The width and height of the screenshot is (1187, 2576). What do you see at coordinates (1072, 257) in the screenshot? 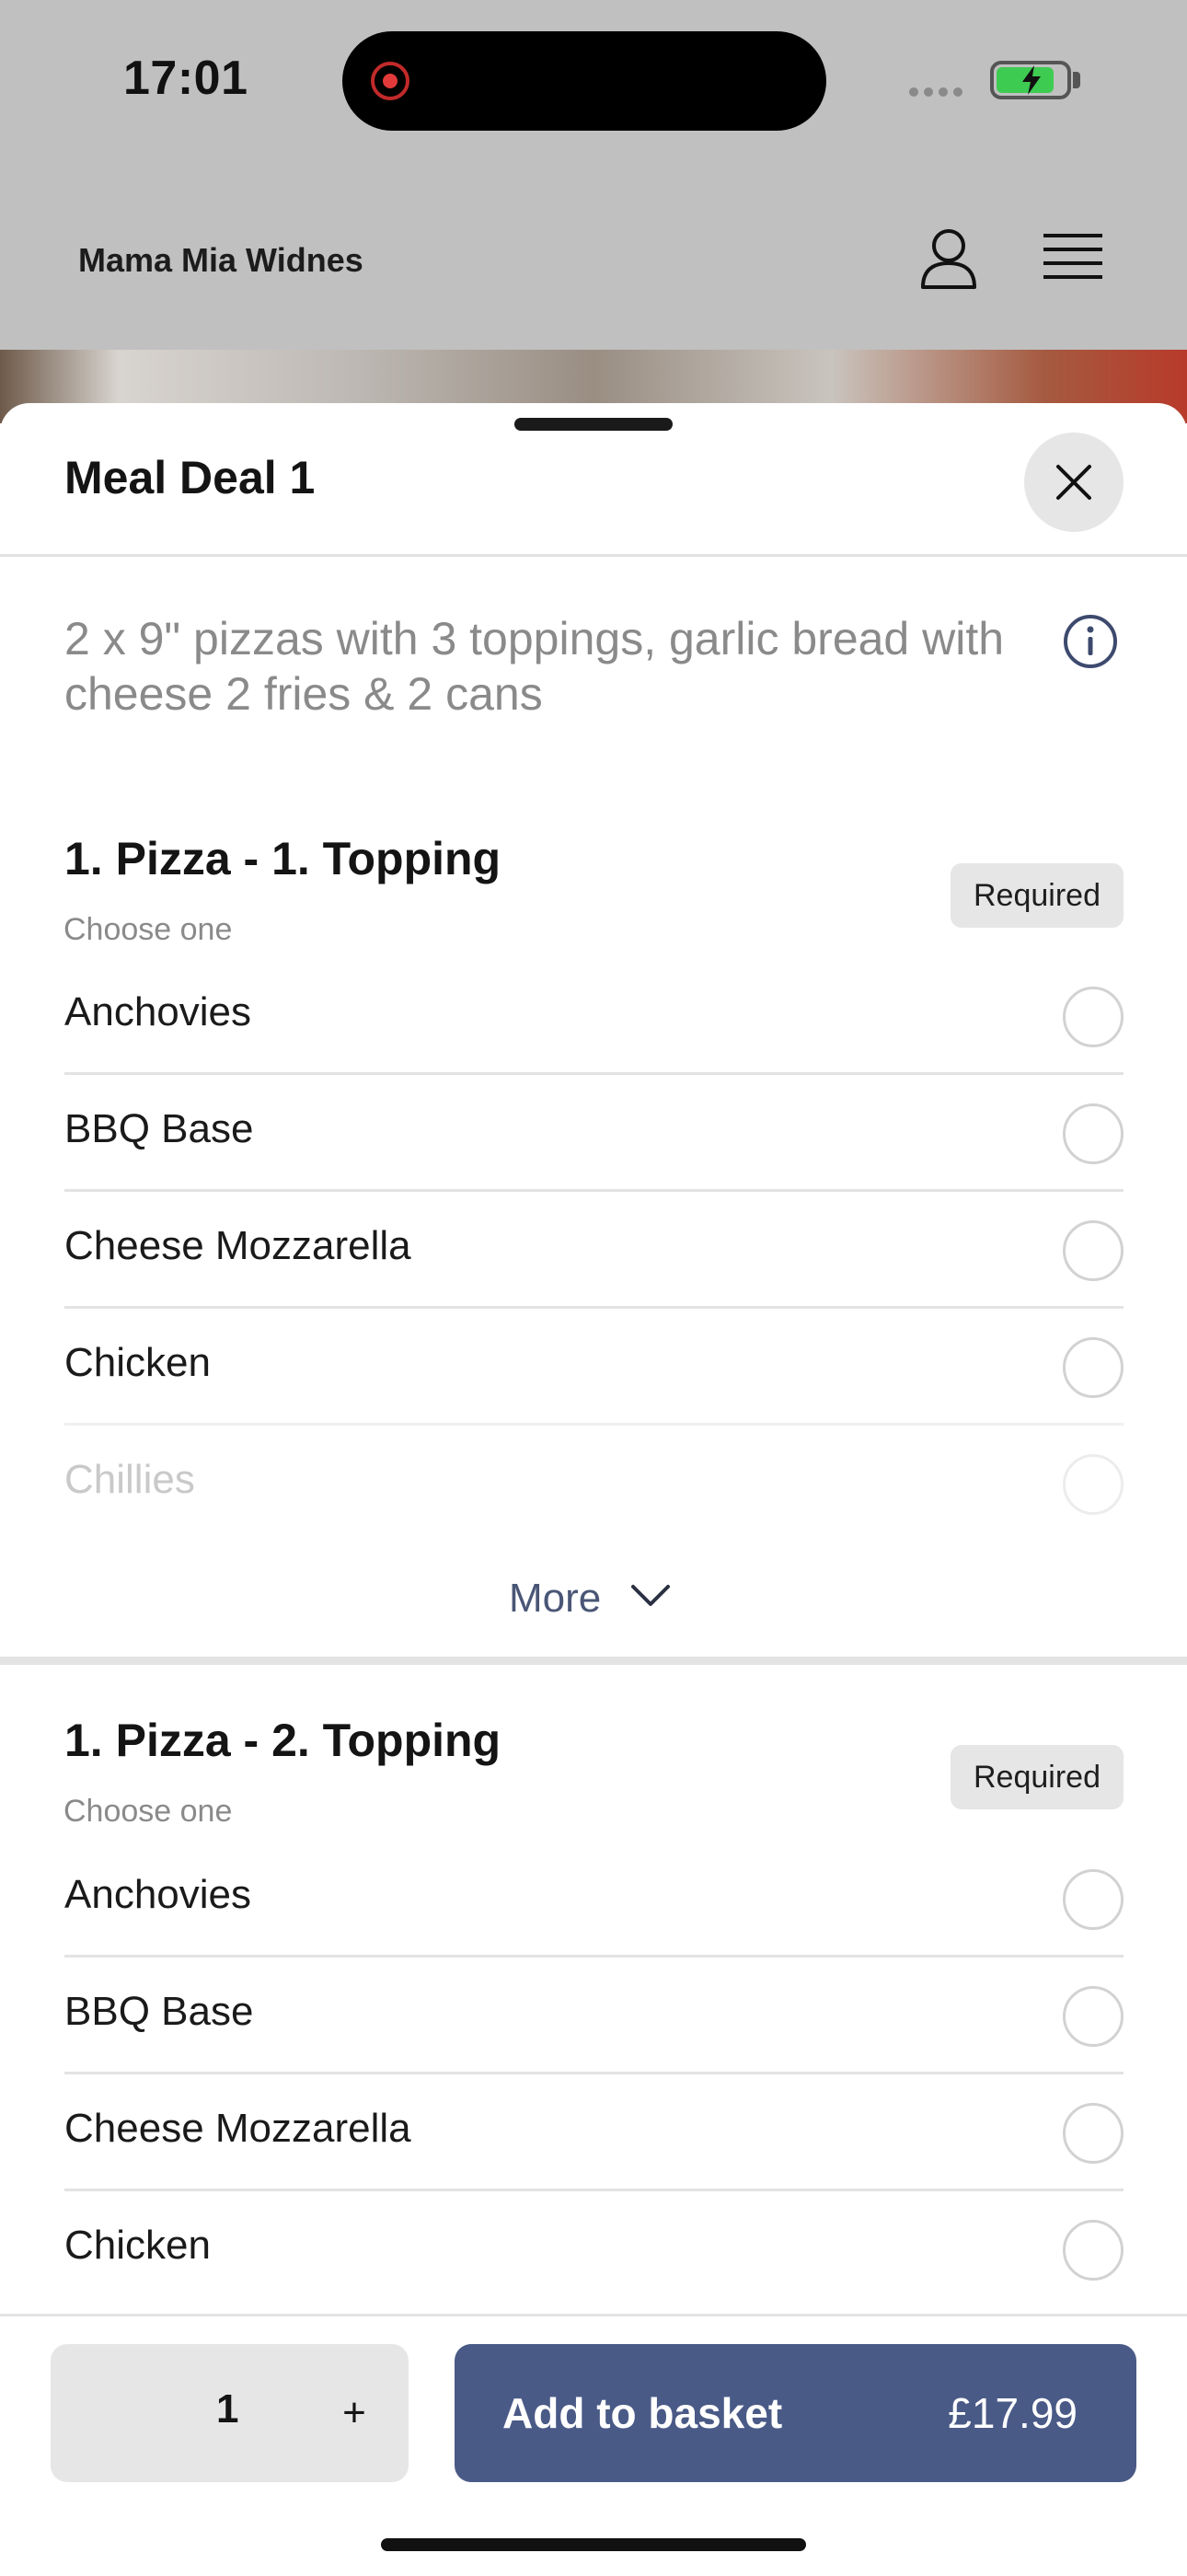
I see `menu-icon` at bounding box center [1072, 257].